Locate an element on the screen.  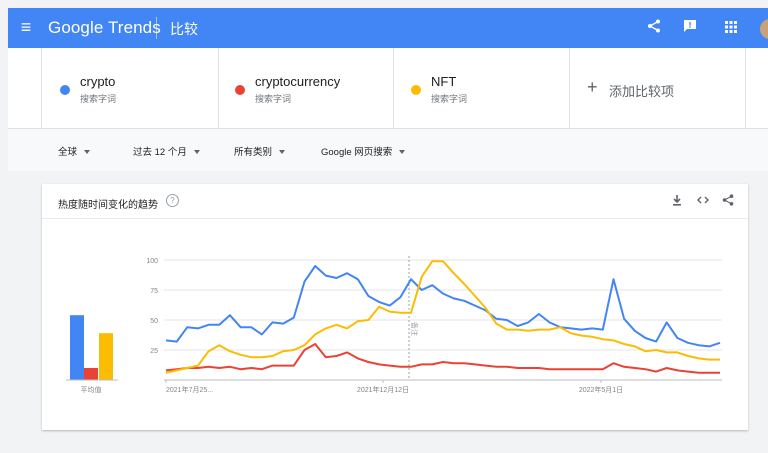
term-name: NFT is located at coordinates (444, 81).